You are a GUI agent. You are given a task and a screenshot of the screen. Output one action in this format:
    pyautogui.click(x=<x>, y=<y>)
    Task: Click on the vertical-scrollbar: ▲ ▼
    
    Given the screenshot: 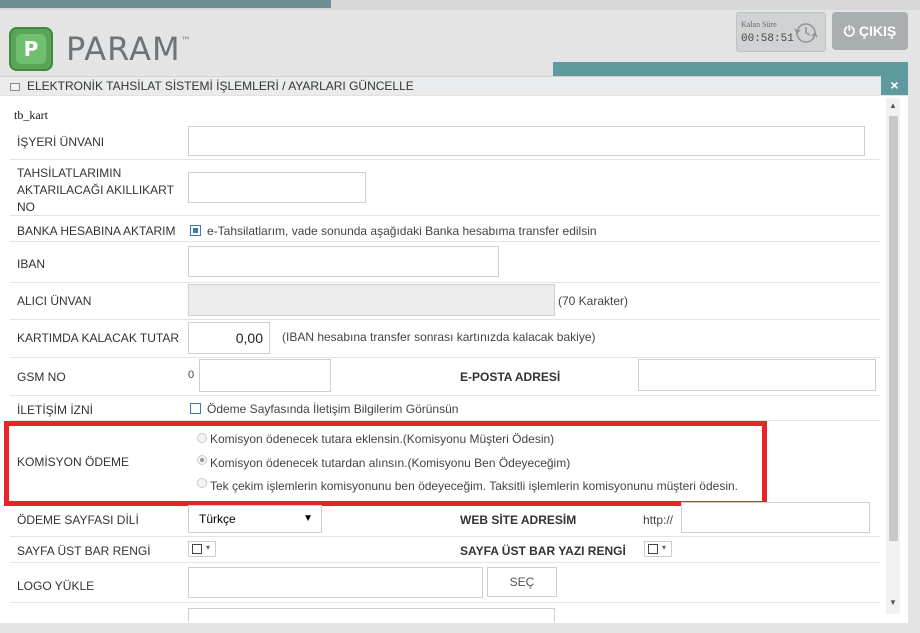 What is the action you would take?
    pyautogui.click(x=893, y=356)
    